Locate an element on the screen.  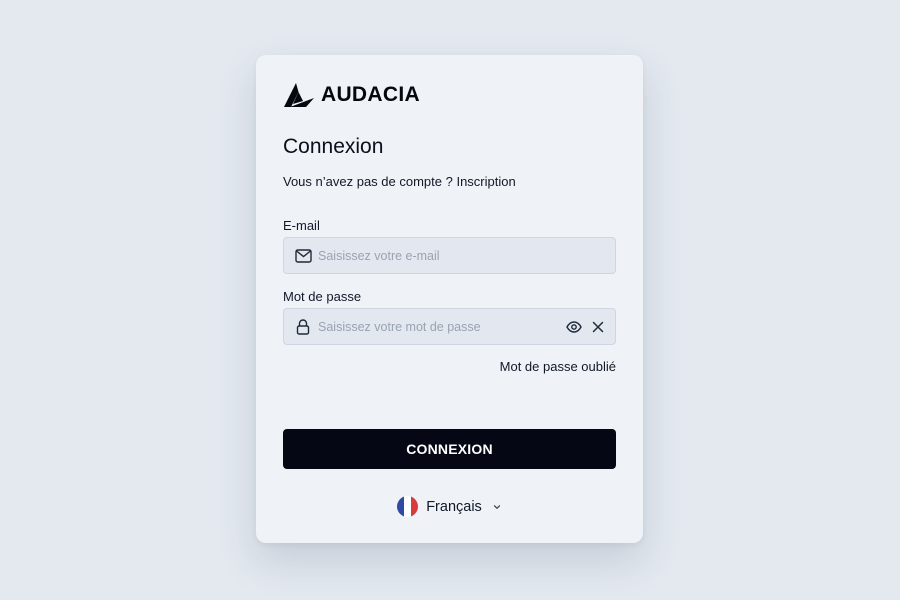
language-selector: Français is located at coordinates (449, 506).